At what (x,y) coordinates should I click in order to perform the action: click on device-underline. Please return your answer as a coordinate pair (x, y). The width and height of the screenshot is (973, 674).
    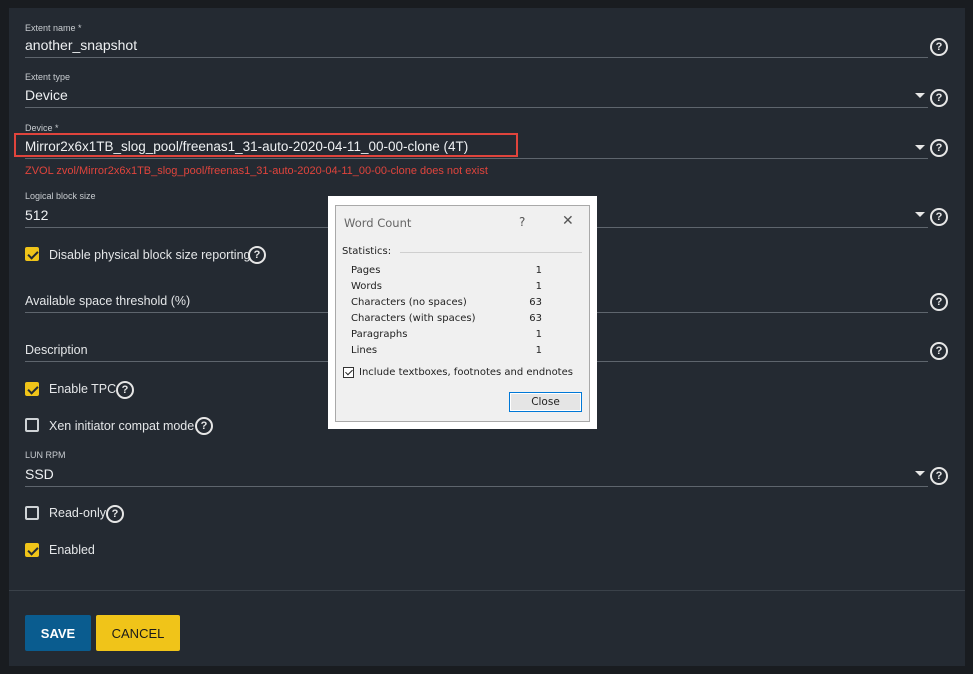
    Looking at the image, I should click on (476, 158).